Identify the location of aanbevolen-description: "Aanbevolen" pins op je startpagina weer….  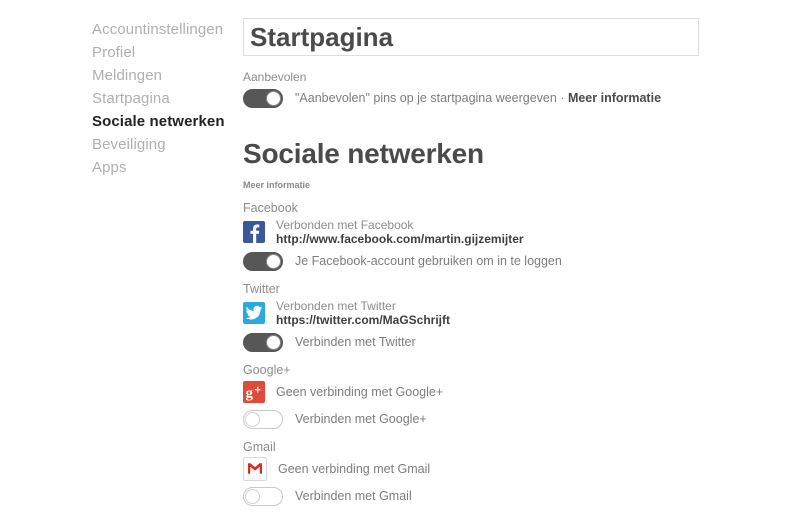
(478, 98).